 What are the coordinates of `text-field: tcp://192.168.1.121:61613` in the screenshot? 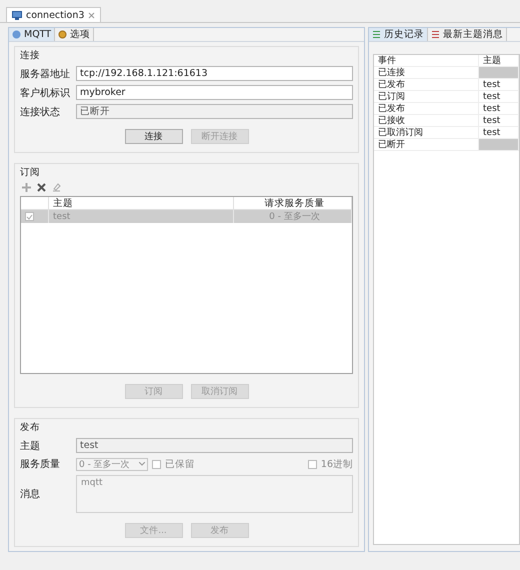 It's located at (214, 73).